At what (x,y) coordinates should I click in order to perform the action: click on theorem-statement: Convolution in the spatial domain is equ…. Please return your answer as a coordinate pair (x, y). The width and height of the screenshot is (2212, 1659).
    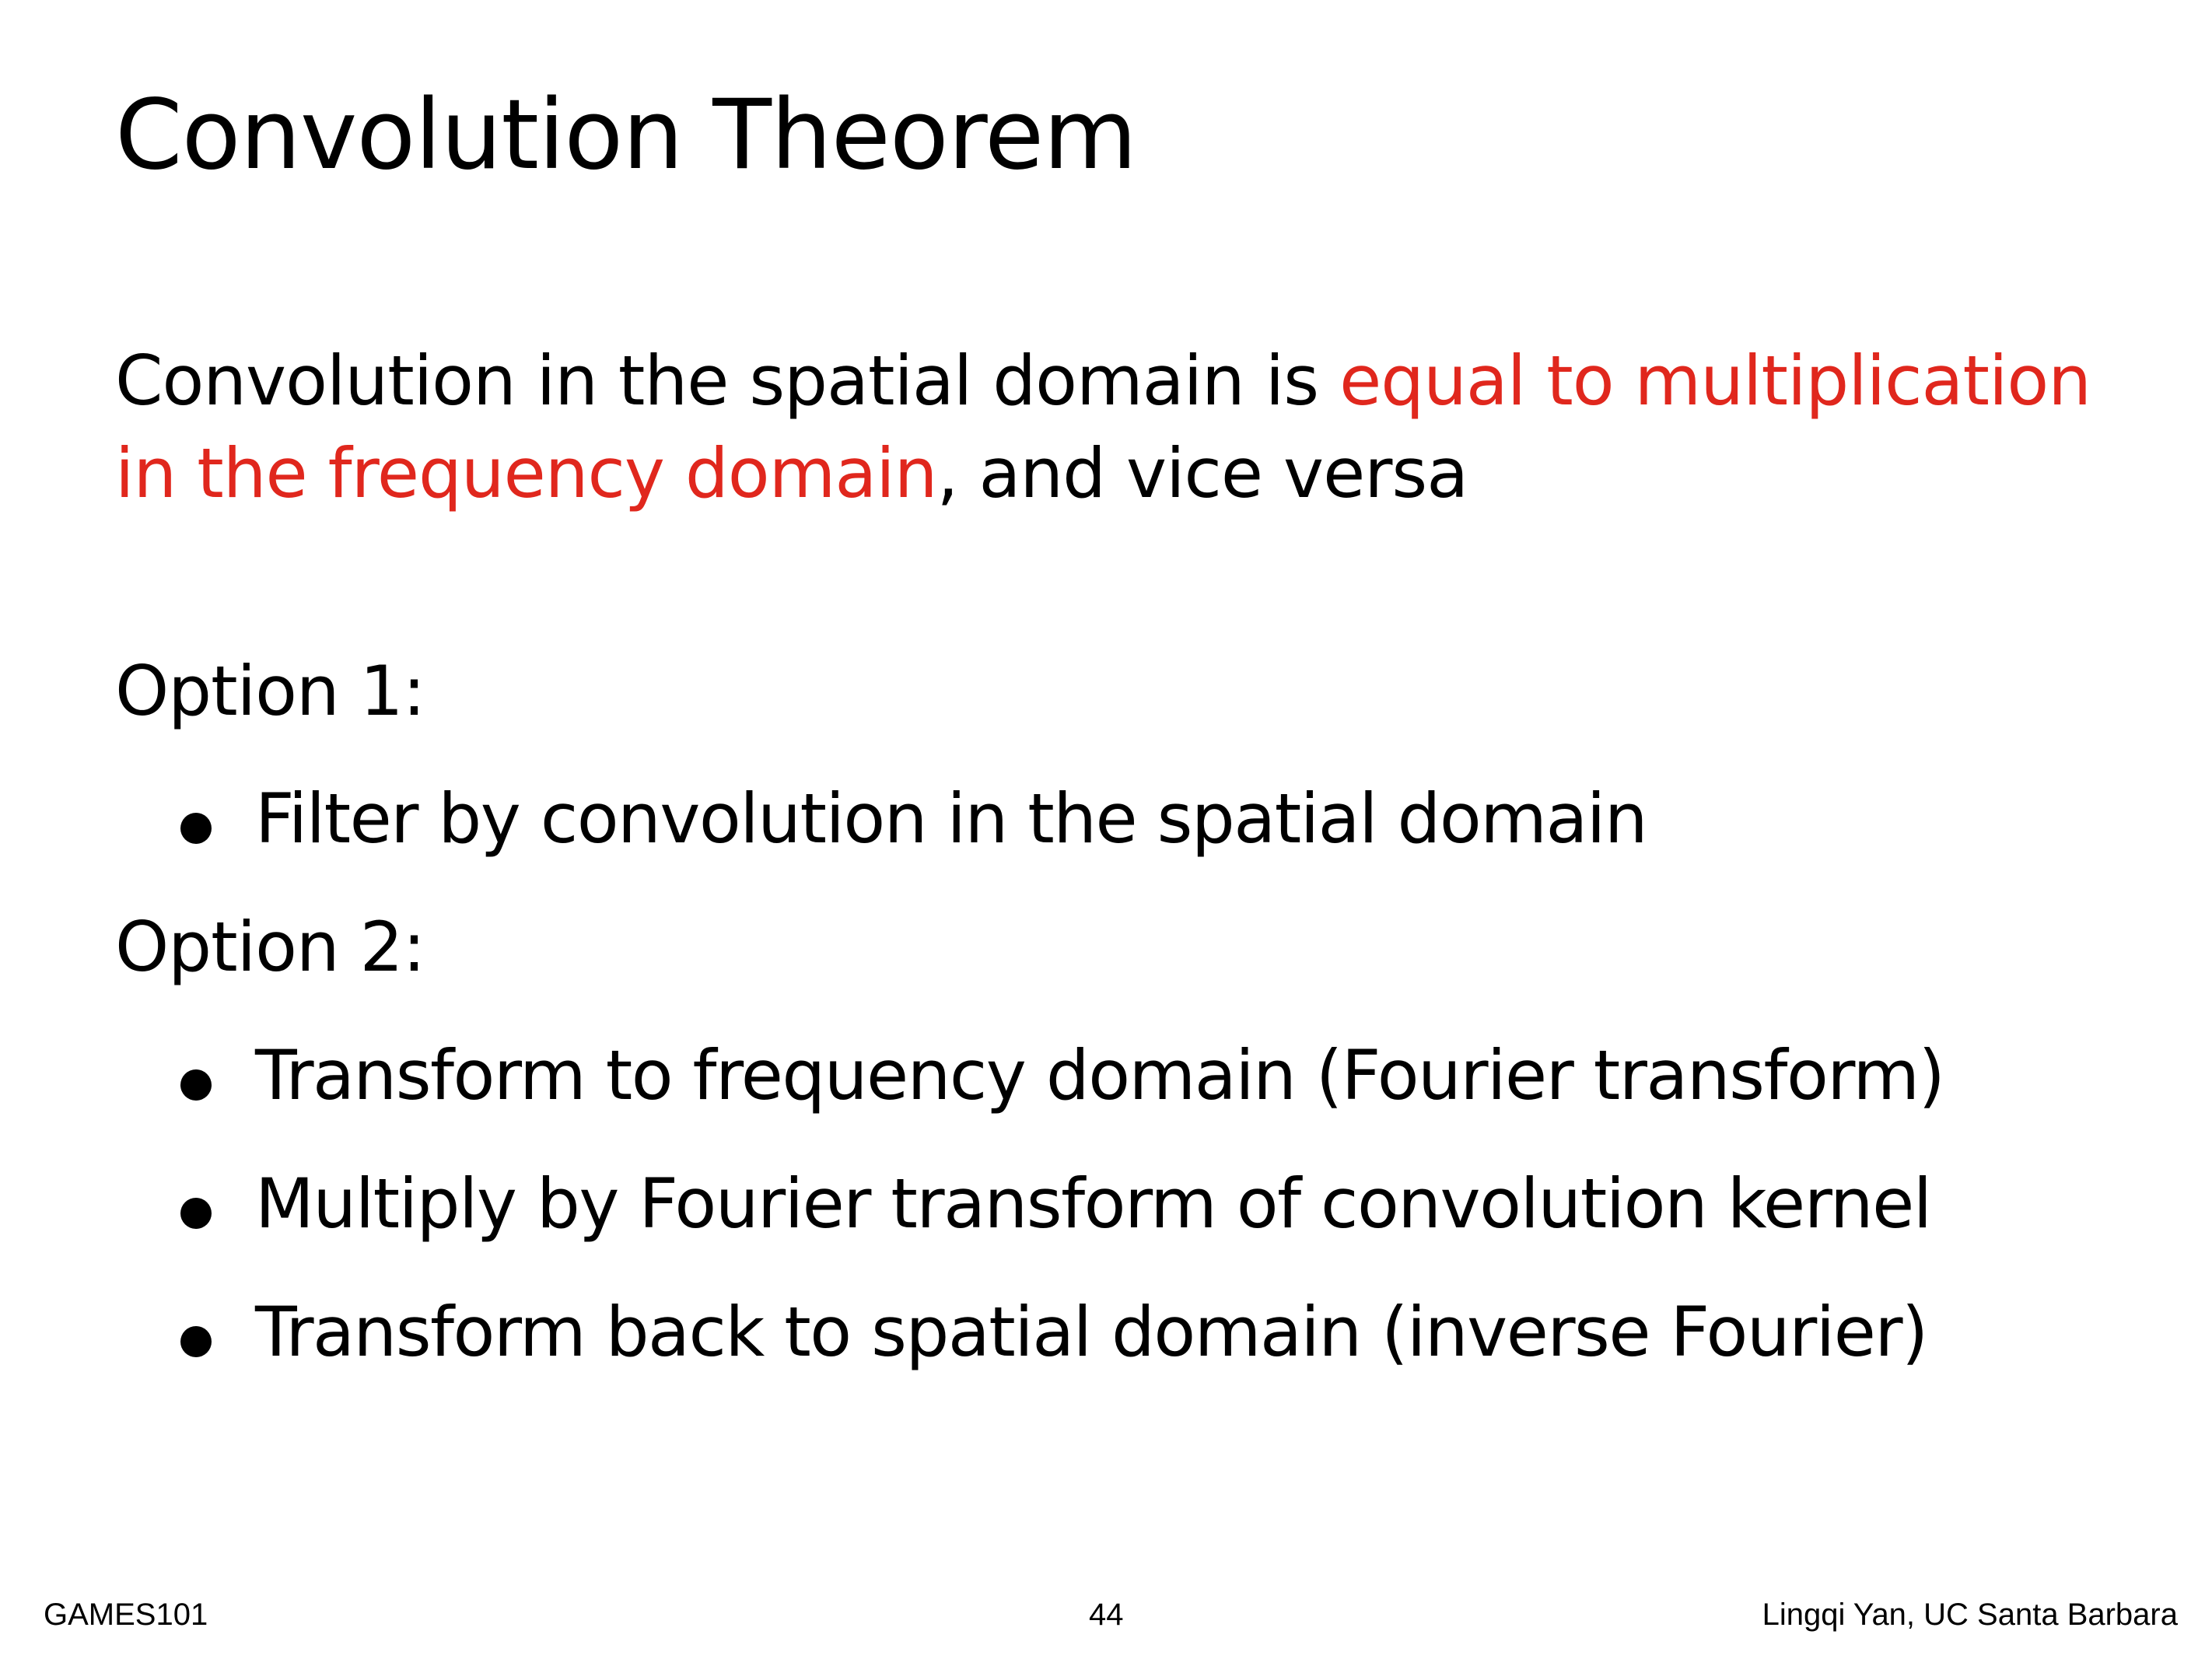
    Looking at the image, I should click on (1111, 427).